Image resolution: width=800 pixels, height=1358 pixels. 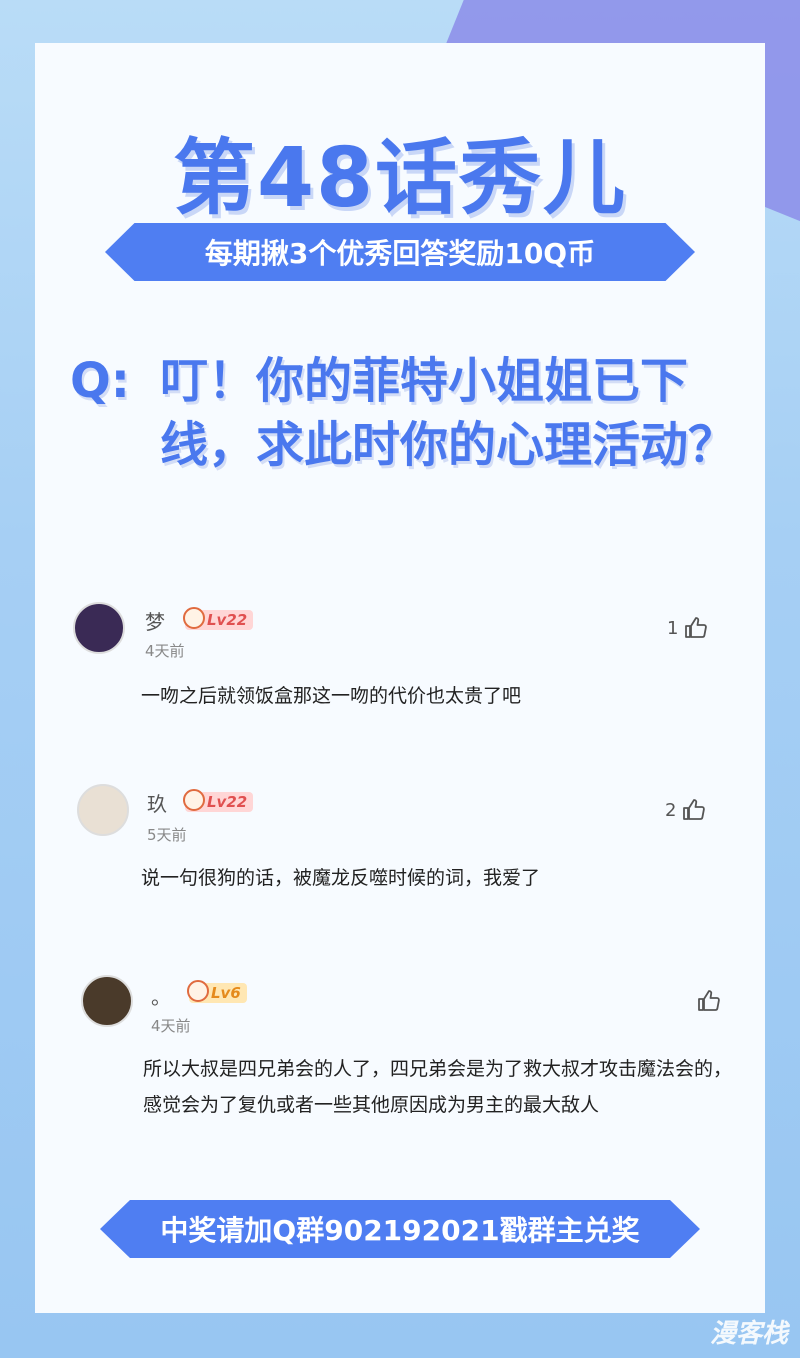 I want to click on level-badge: Lv6, so click(x=217, y=991).